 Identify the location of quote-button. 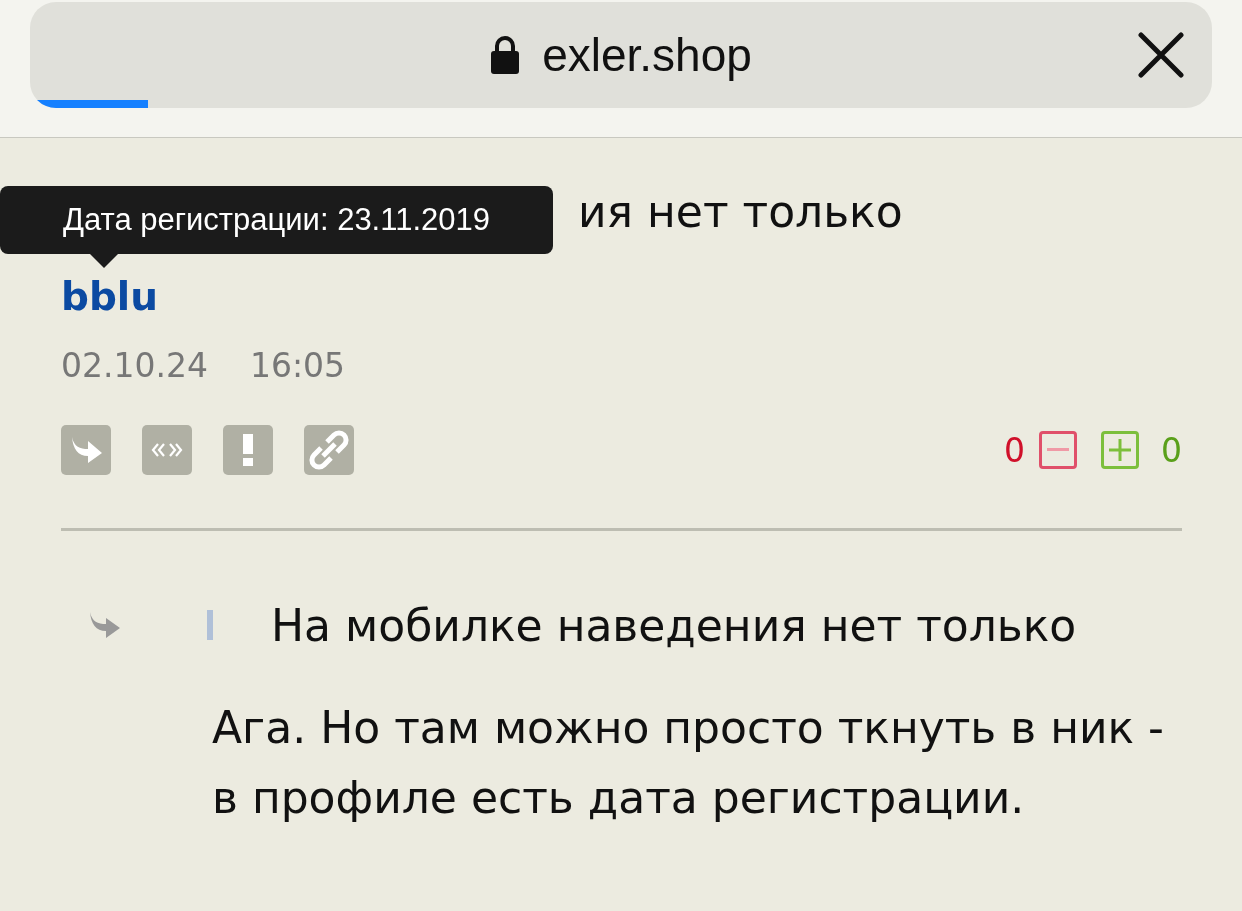
(167, 450).